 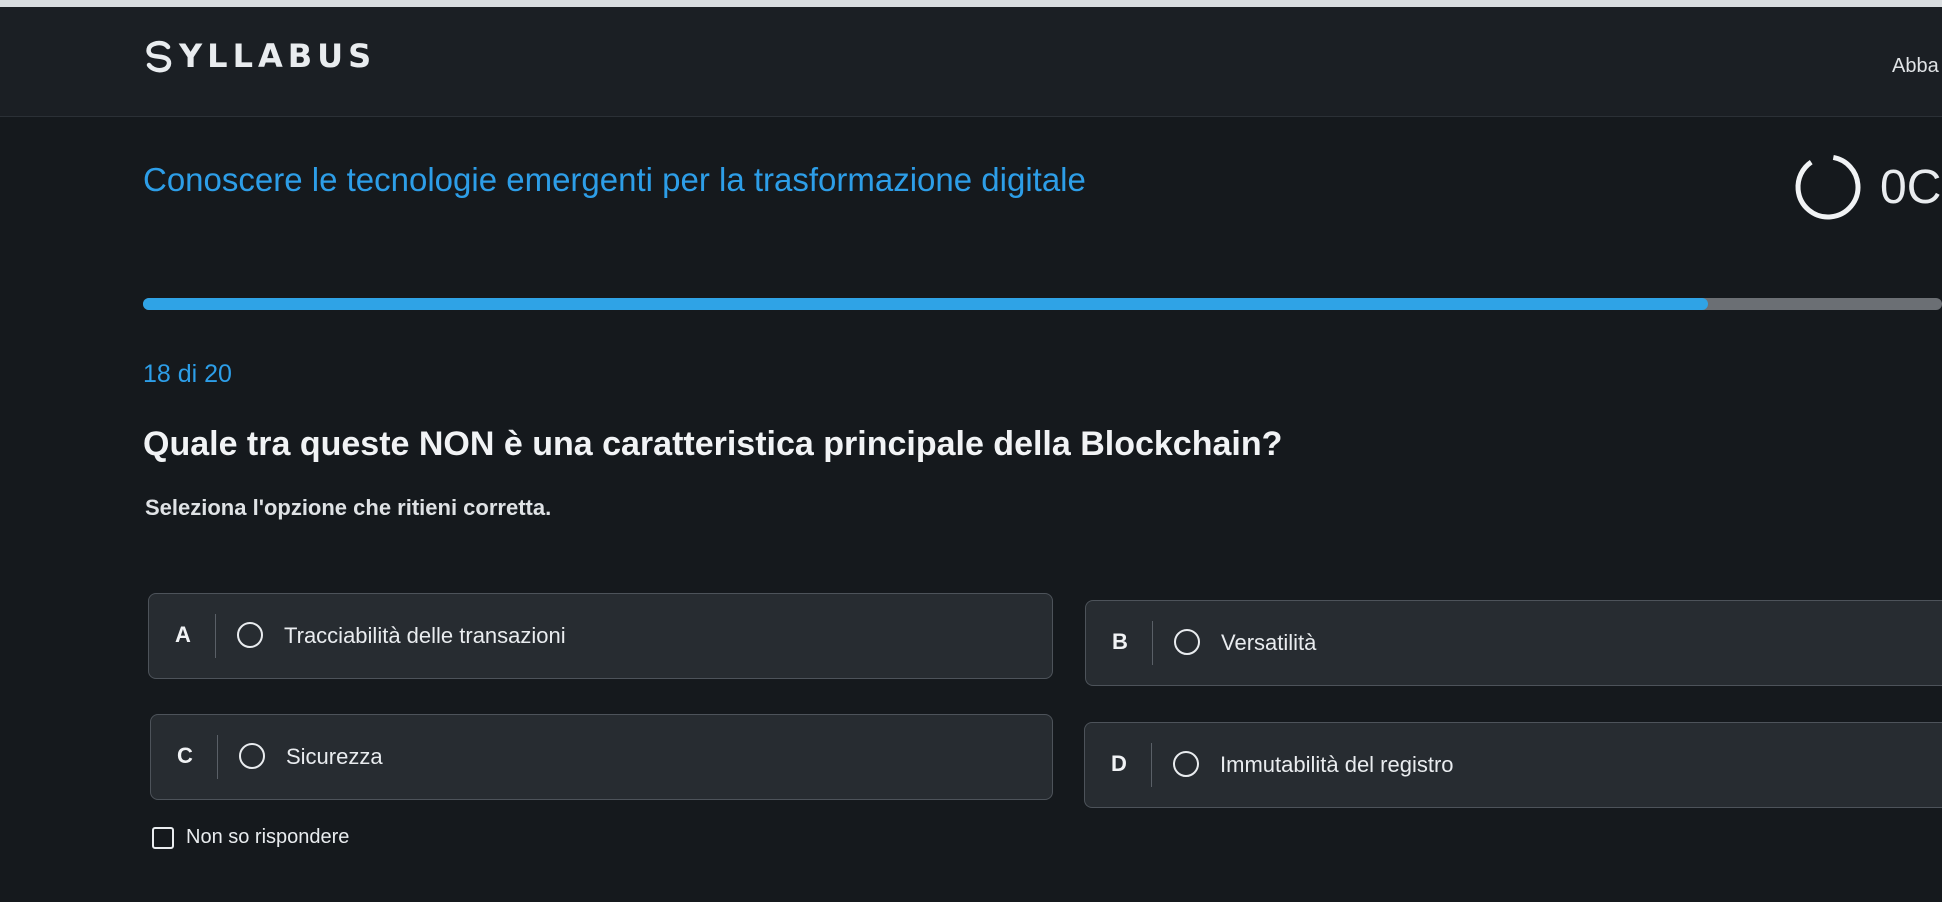 I want to click on option-b: B Versatilità, so click(x=1513, y=643).